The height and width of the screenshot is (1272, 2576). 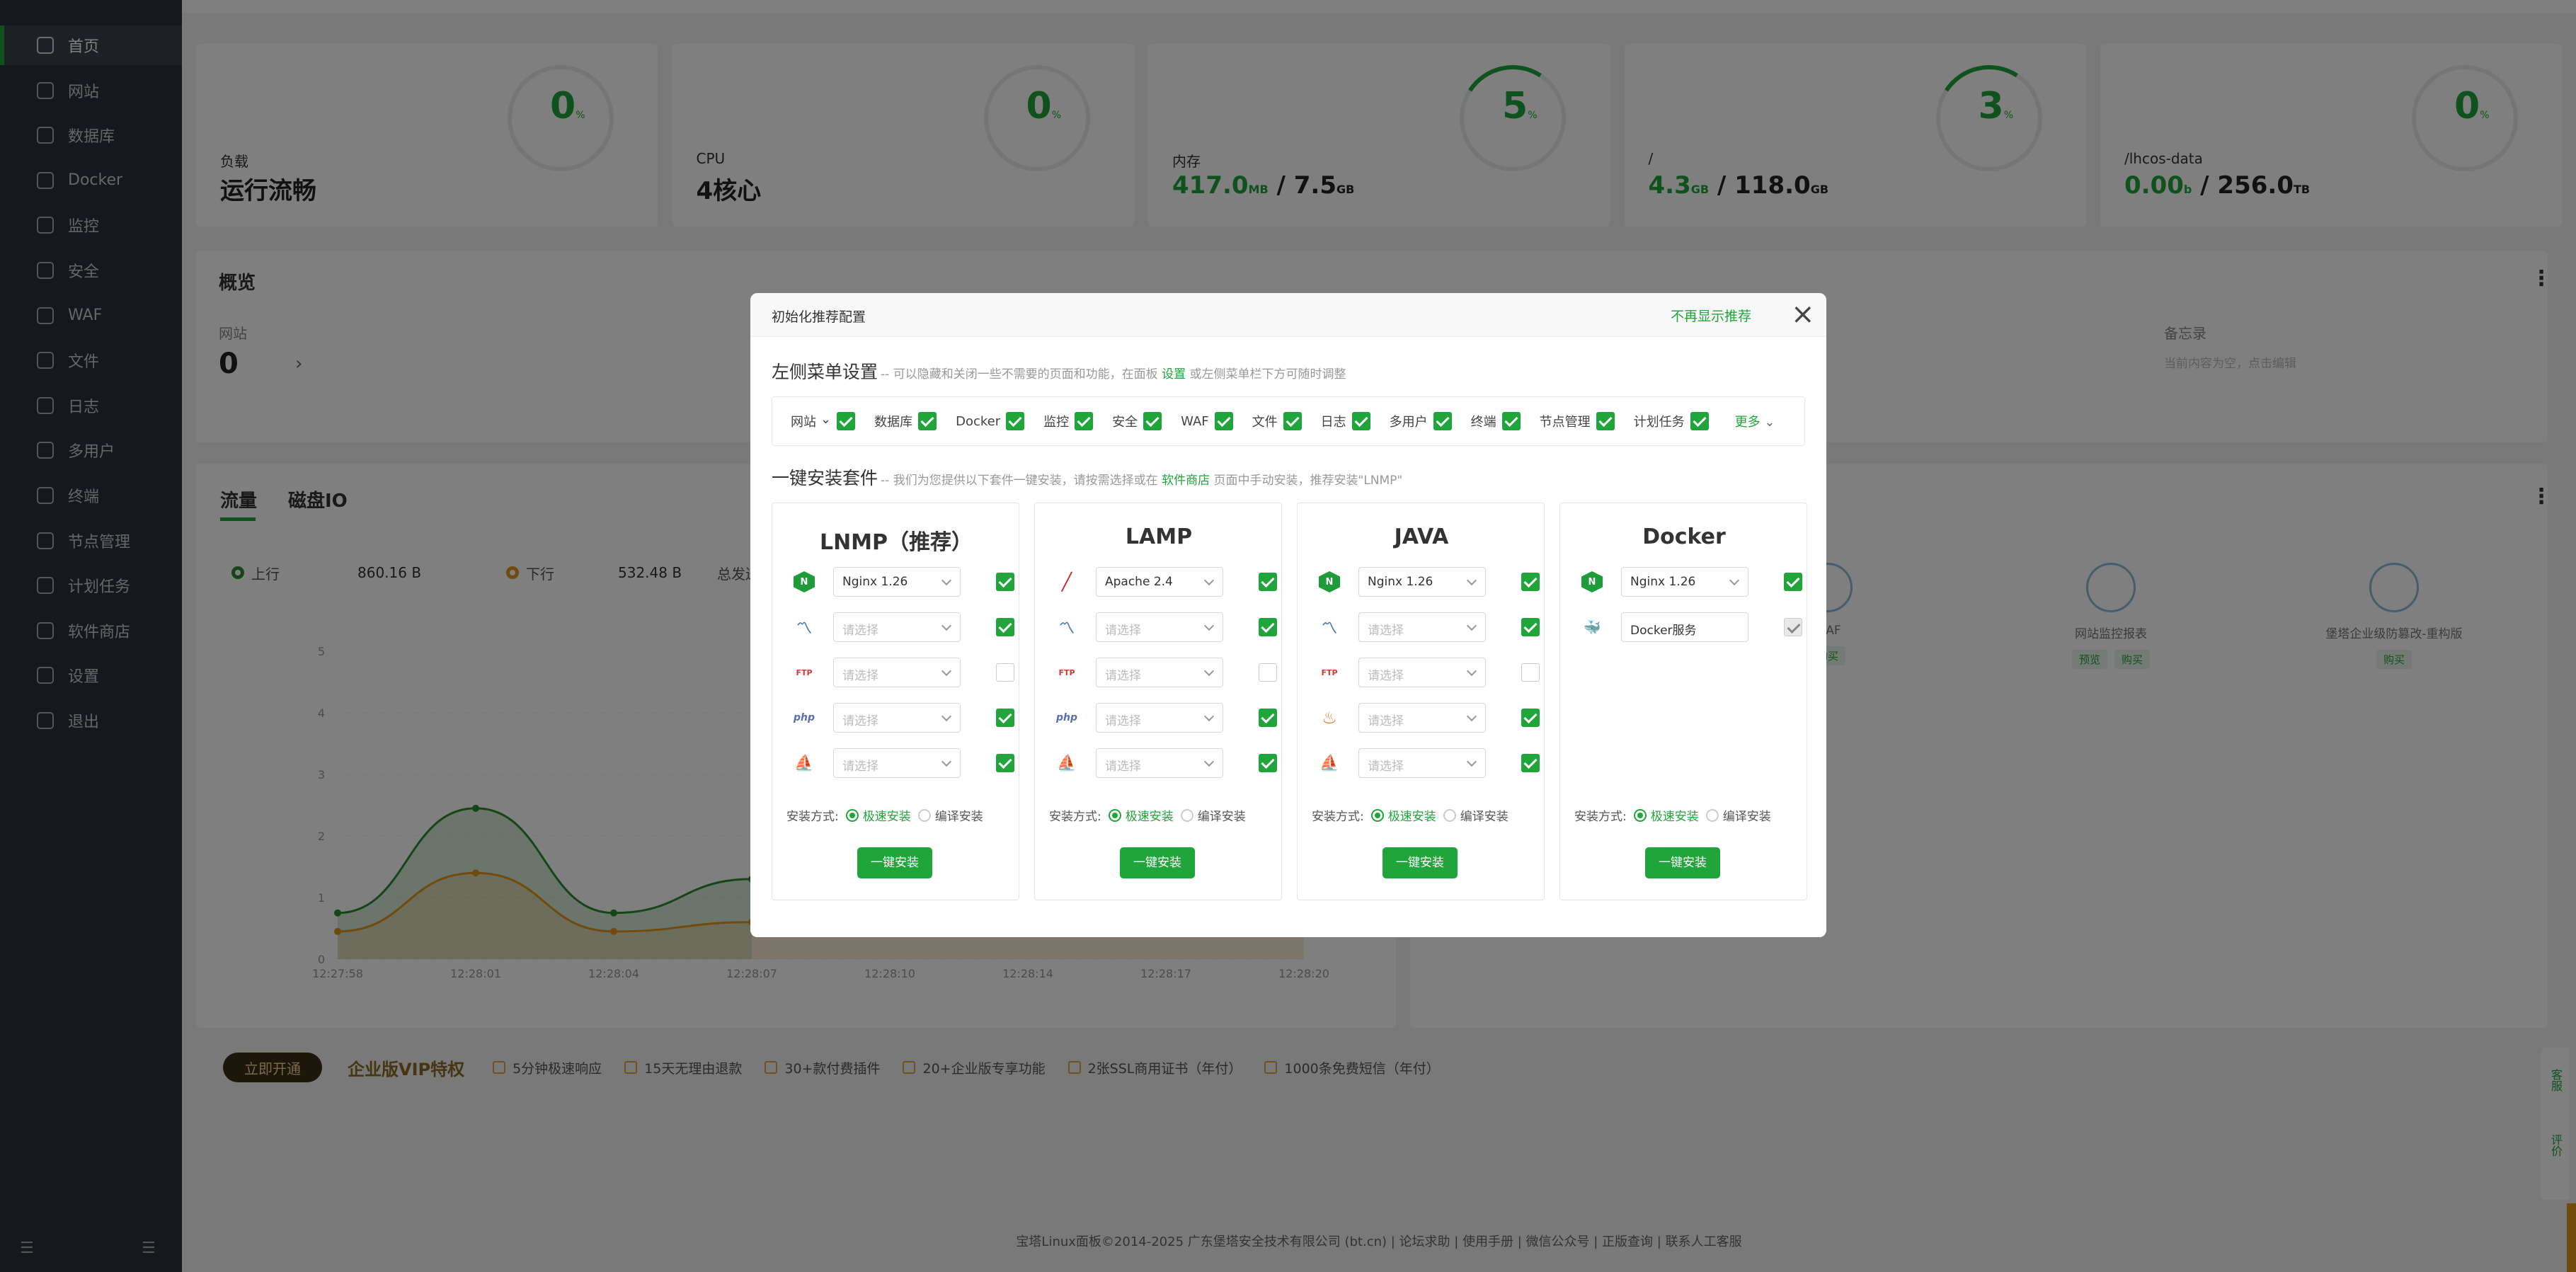 What do you see at coordinates (1174, 374) in the screenshot?
I see `menu-settings-link: 设置` at bounding box center [1174, 374].